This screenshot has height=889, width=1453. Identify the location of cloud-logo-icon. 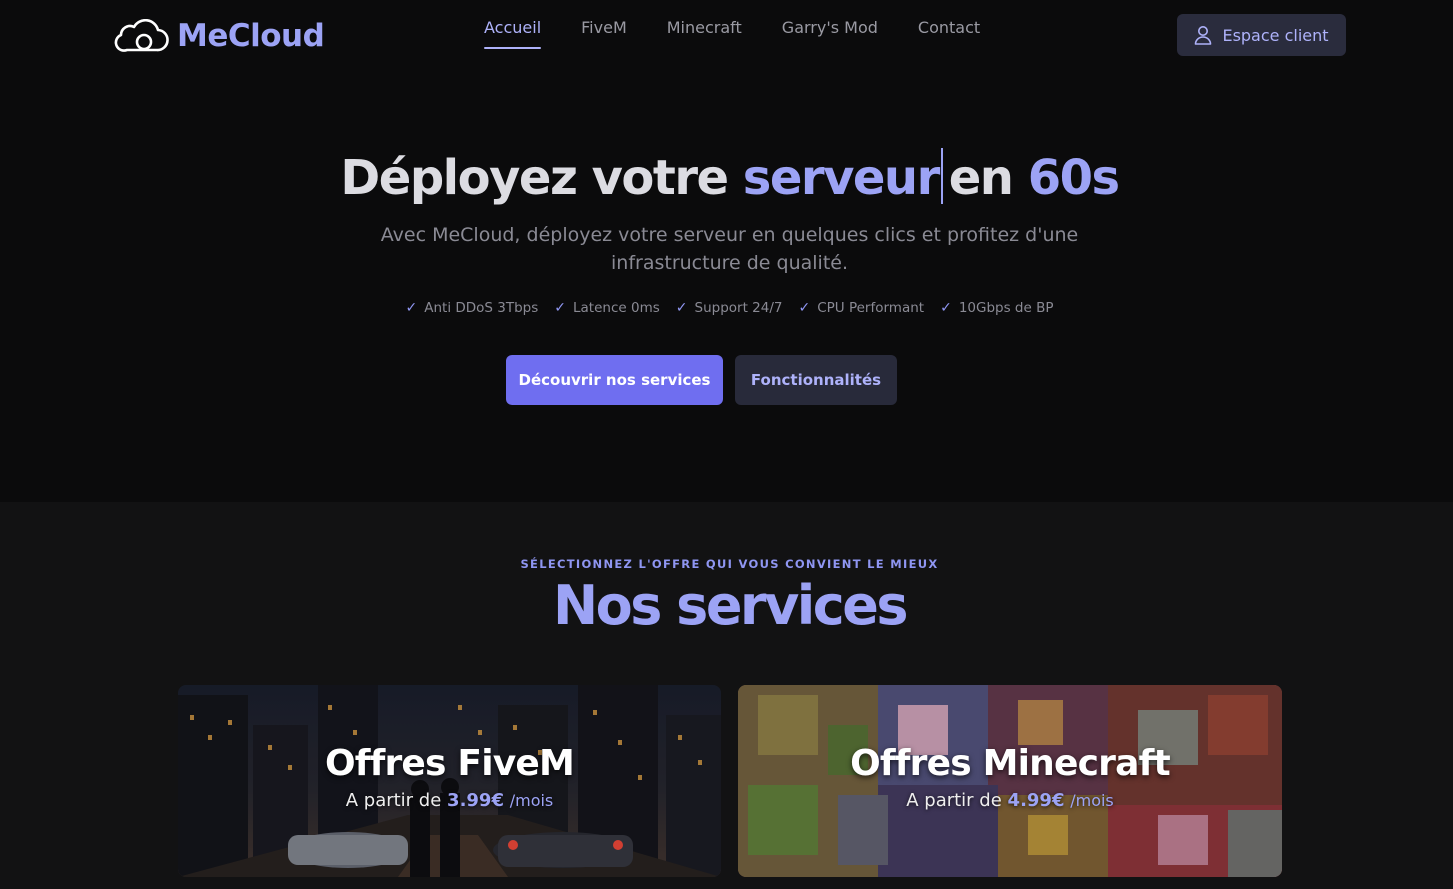
(141, 35).